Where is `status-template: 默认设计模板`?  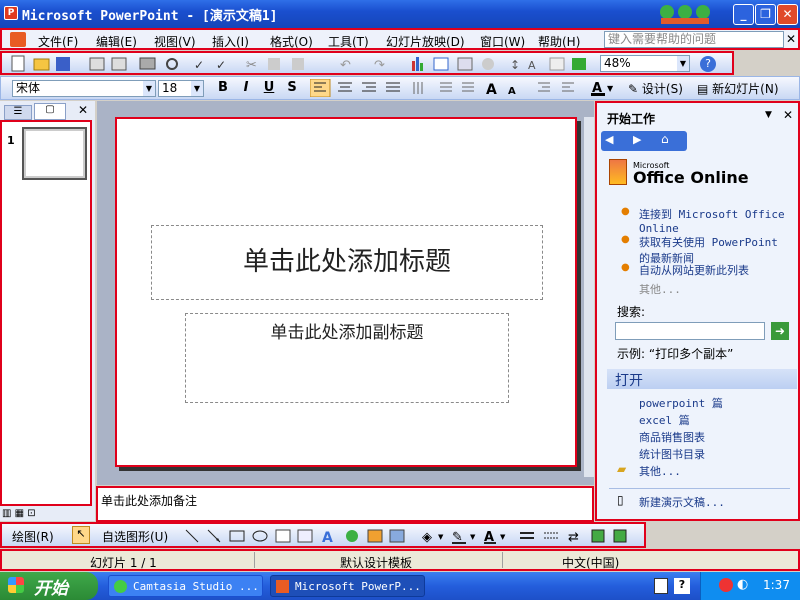 status-template: 默认设计模板 is located at coordinates (376, 563).